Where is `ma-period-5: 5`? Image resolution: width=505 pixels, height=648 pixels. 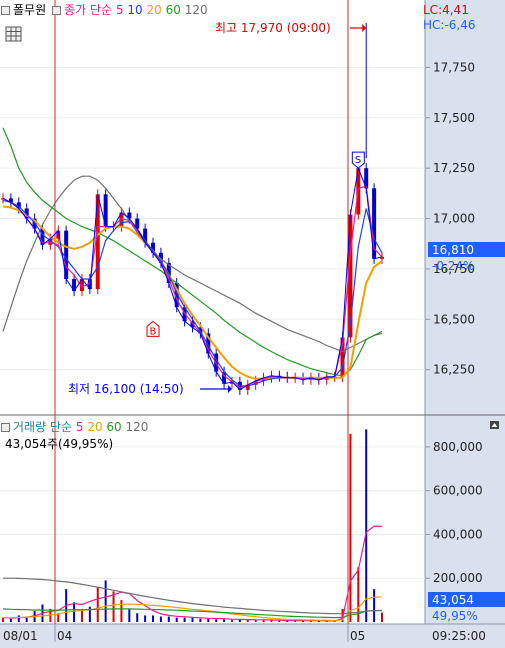 ma-period-5: 5 is located at coordinates (119, 10).